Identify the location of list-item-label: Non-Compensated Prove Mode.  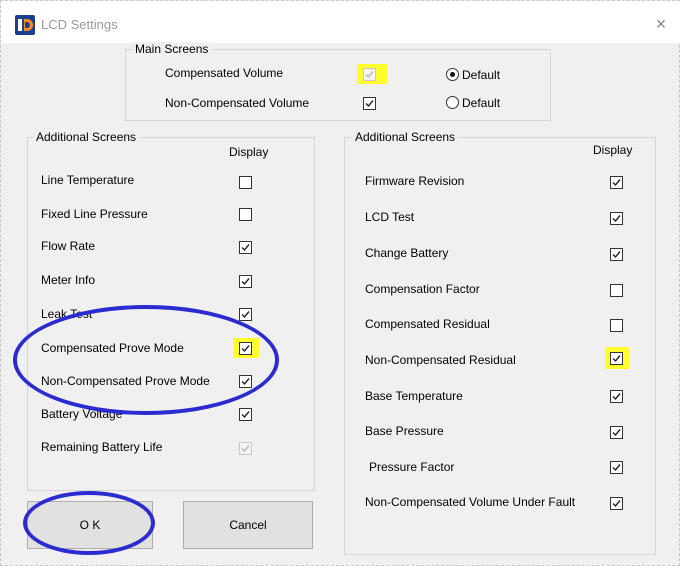
(125, 381).